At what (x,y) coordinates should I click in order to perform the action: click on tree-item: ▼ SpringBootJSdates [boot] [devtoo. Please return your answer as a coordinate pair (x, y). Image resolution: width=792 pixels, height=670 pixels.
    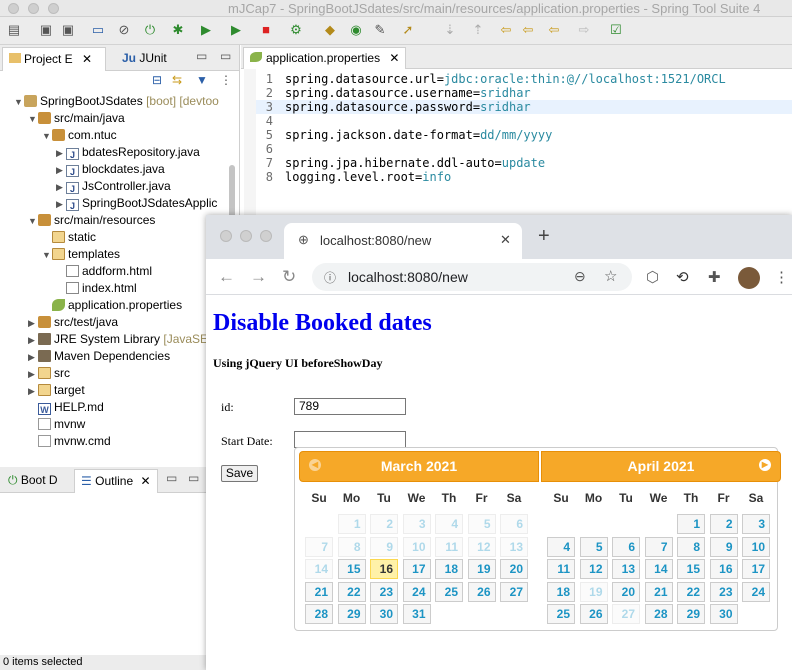
    Looking at the image, I should click on (116, 101).